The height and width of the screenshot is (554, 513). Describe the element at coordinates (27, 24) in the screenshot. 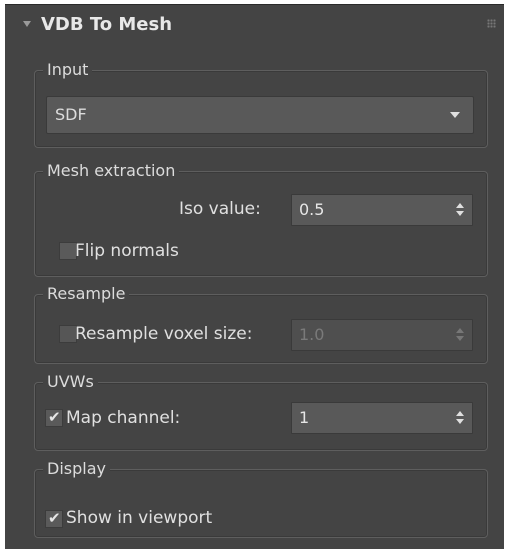

I see `triangle-down-icon` at that location.